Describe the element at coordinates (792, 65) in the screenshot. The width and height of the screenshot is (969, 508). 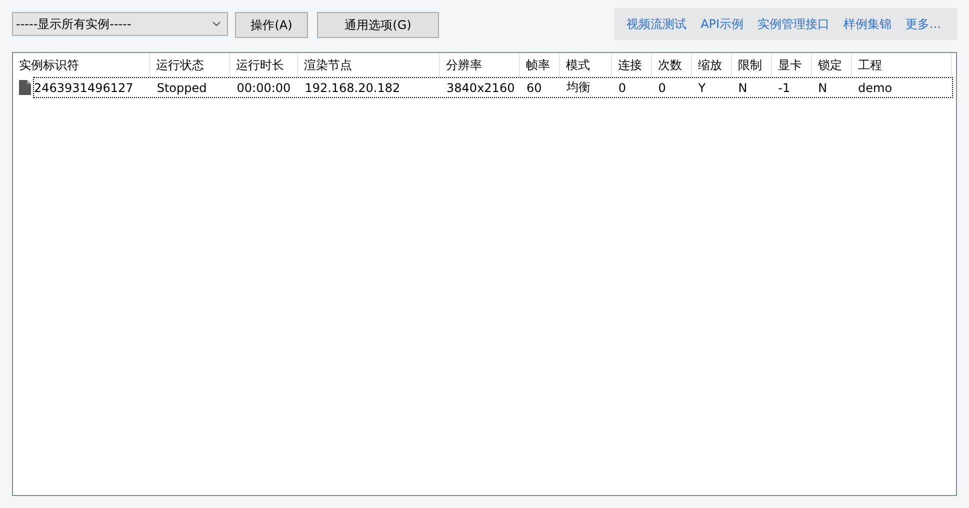
I see `column-header: 显卡` at that location.